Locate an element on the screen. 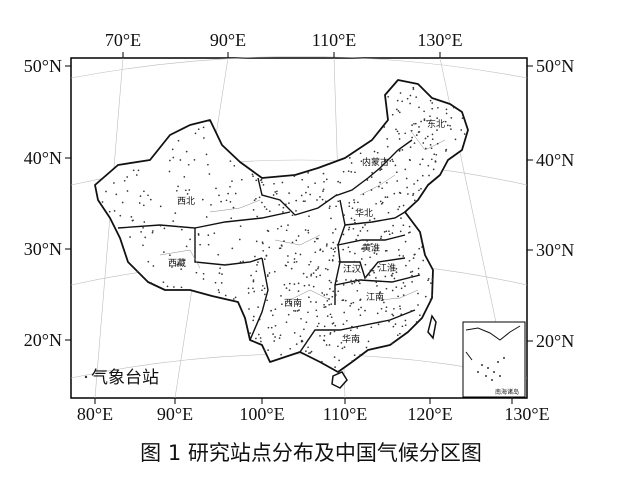  region-label-huanan: 华南 is located at coordinates (351, 339).